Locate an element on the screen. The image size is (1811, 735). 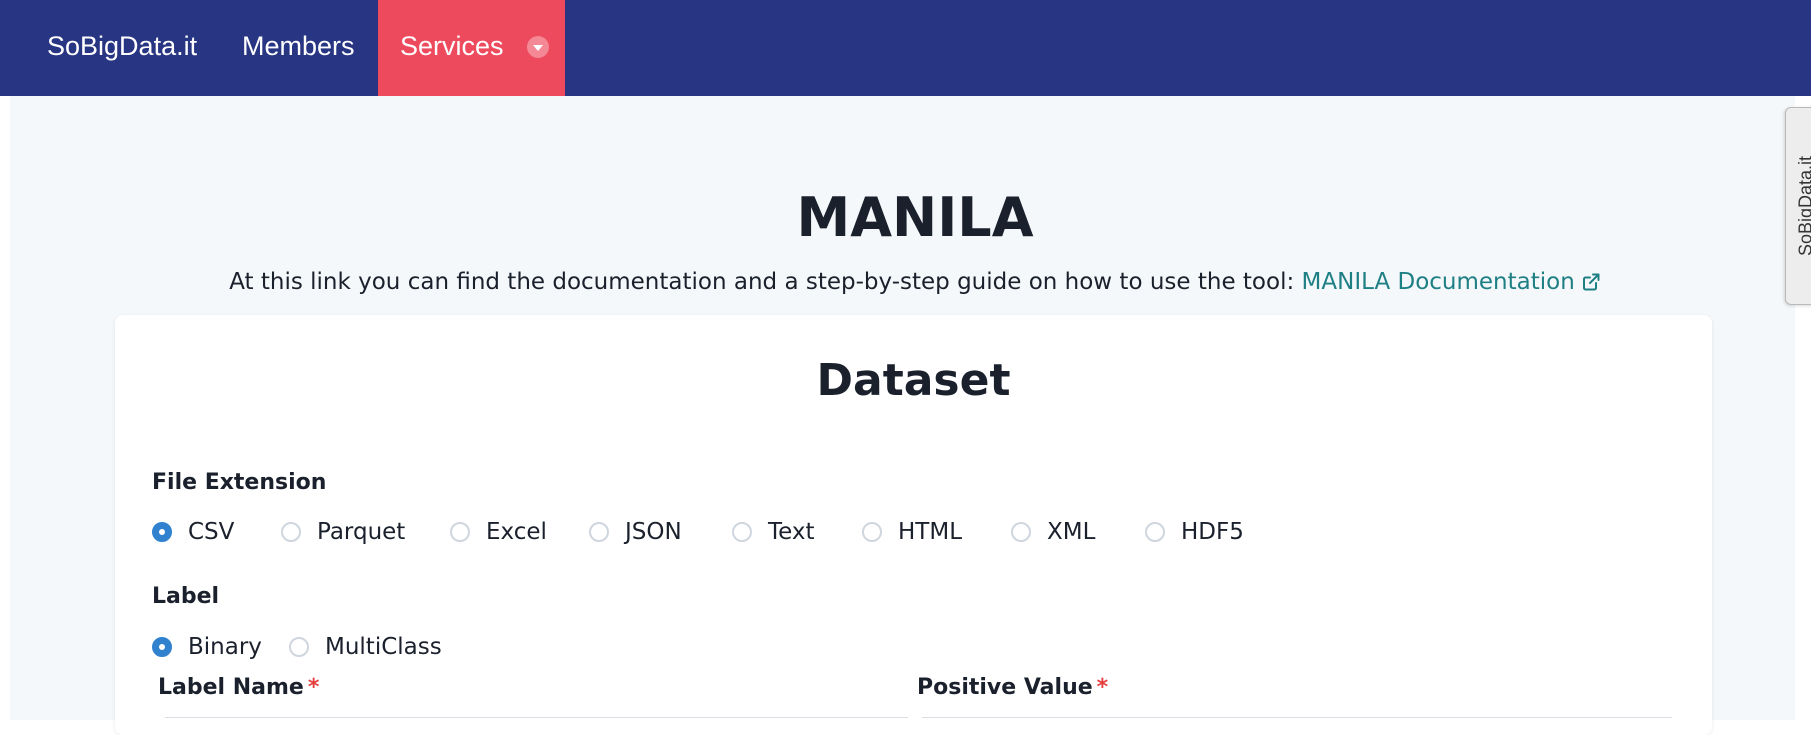
radio-binary-circle is located at coordinates (162, 647).